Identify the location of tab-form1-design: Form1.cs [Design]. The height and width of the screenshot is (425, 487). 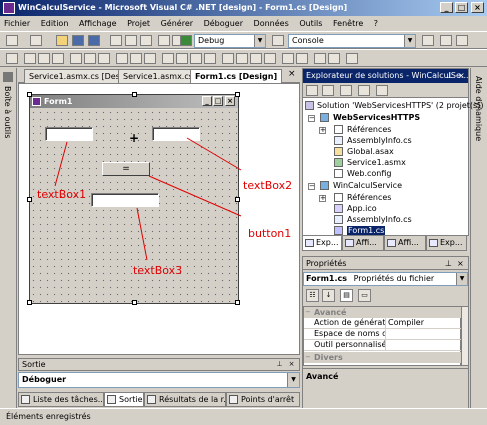
(236, 76).